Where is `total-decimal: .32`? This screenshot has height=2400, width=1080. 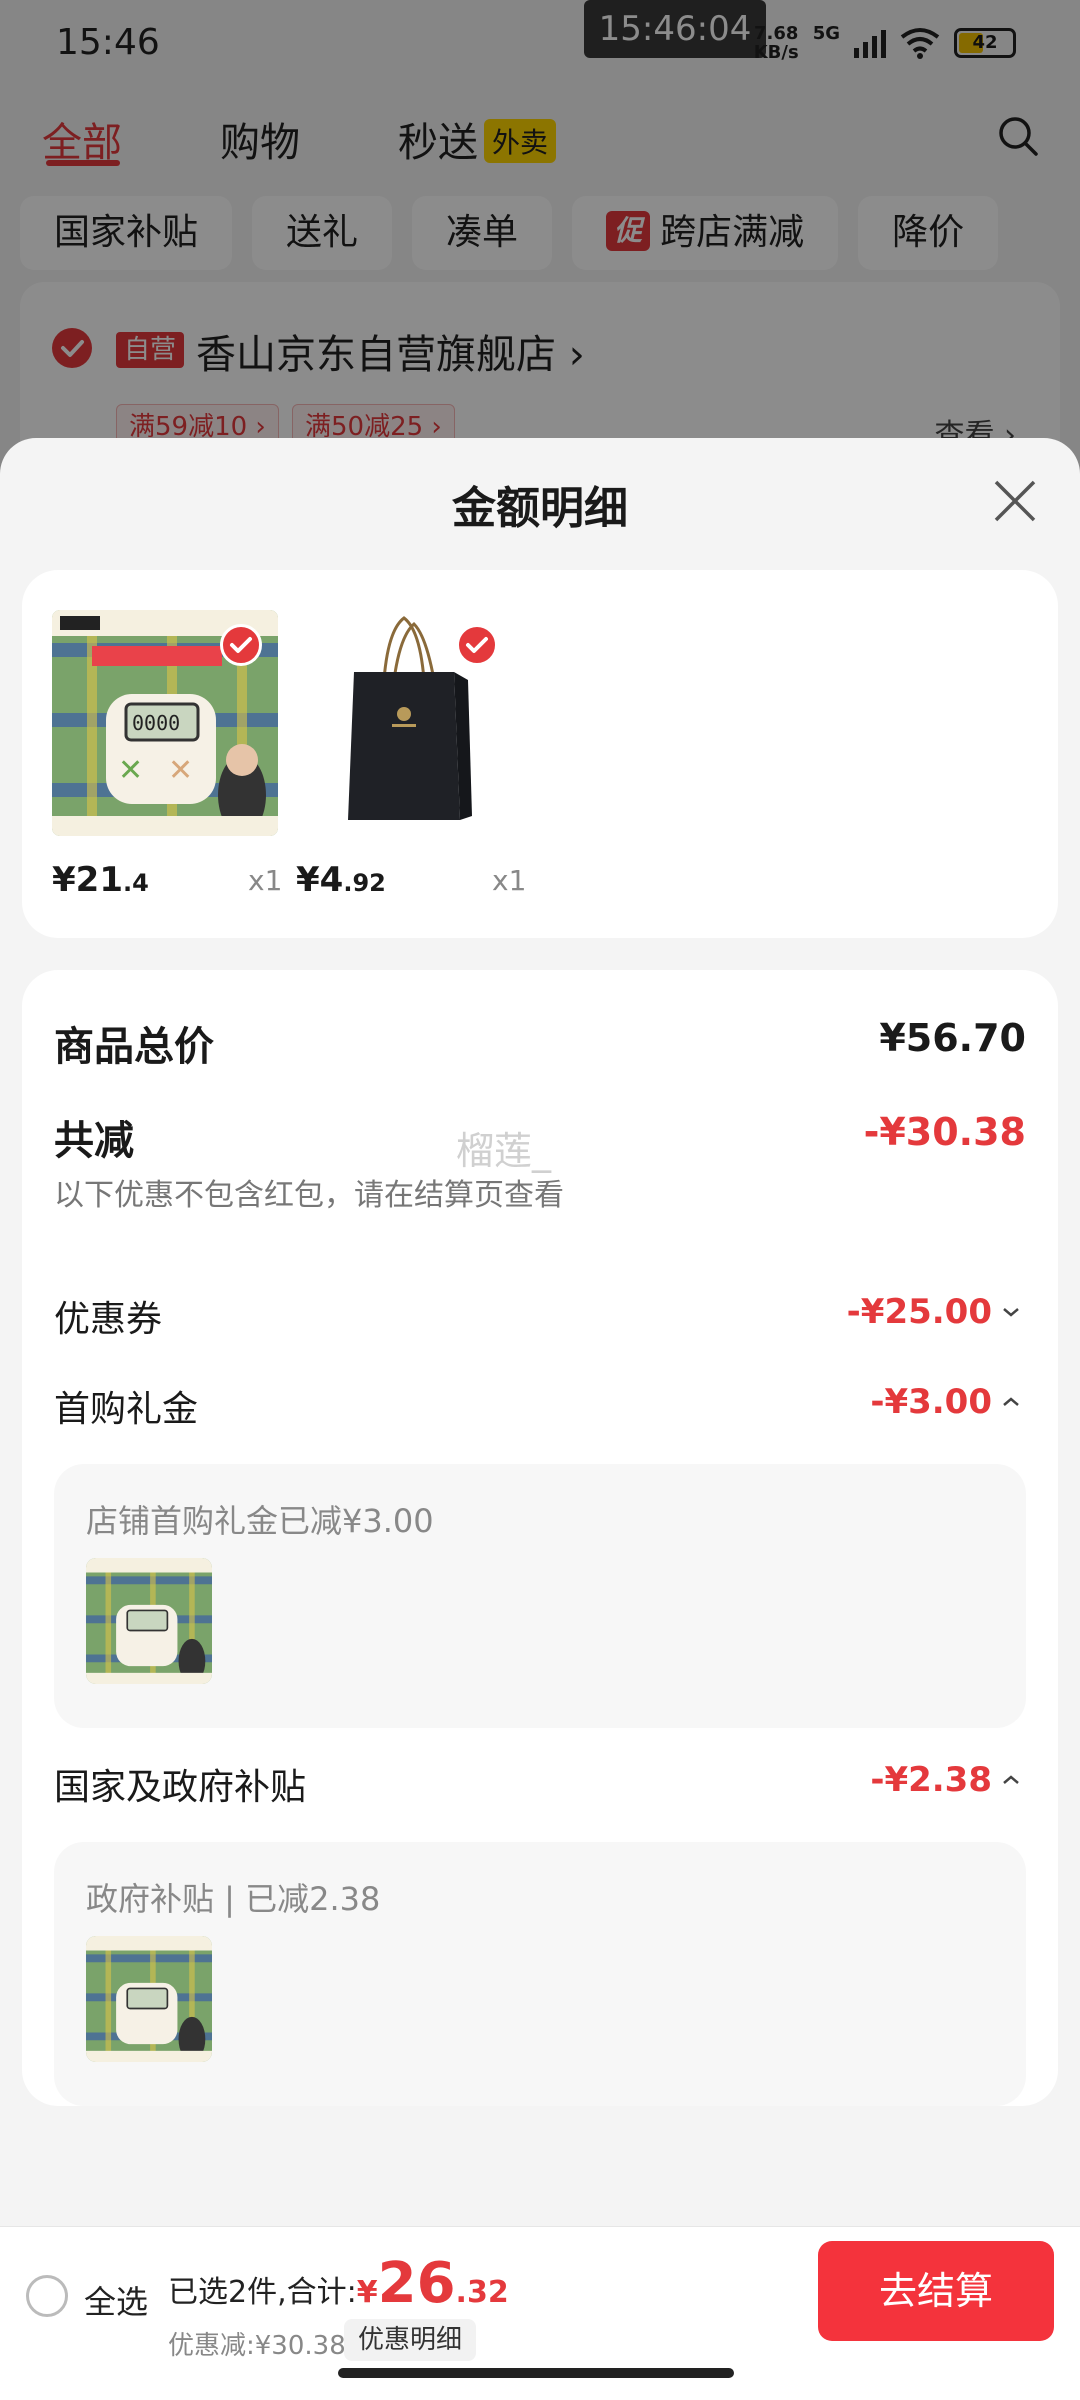 total-decimal: .32 is located at coordinates (482, 2292).